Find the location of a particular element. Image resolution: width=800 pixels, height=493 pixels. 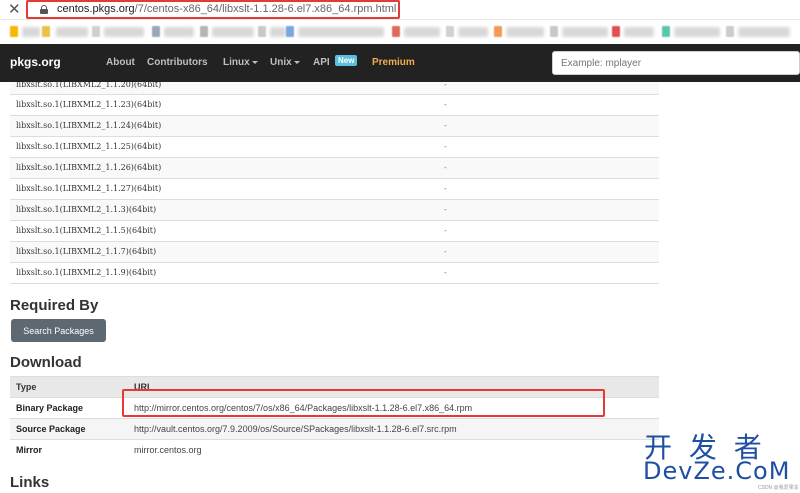

watermark-logo: 开 发 者 DevZe.CoM CSDN @我爱果冻 is located at coordinates (720, 459).